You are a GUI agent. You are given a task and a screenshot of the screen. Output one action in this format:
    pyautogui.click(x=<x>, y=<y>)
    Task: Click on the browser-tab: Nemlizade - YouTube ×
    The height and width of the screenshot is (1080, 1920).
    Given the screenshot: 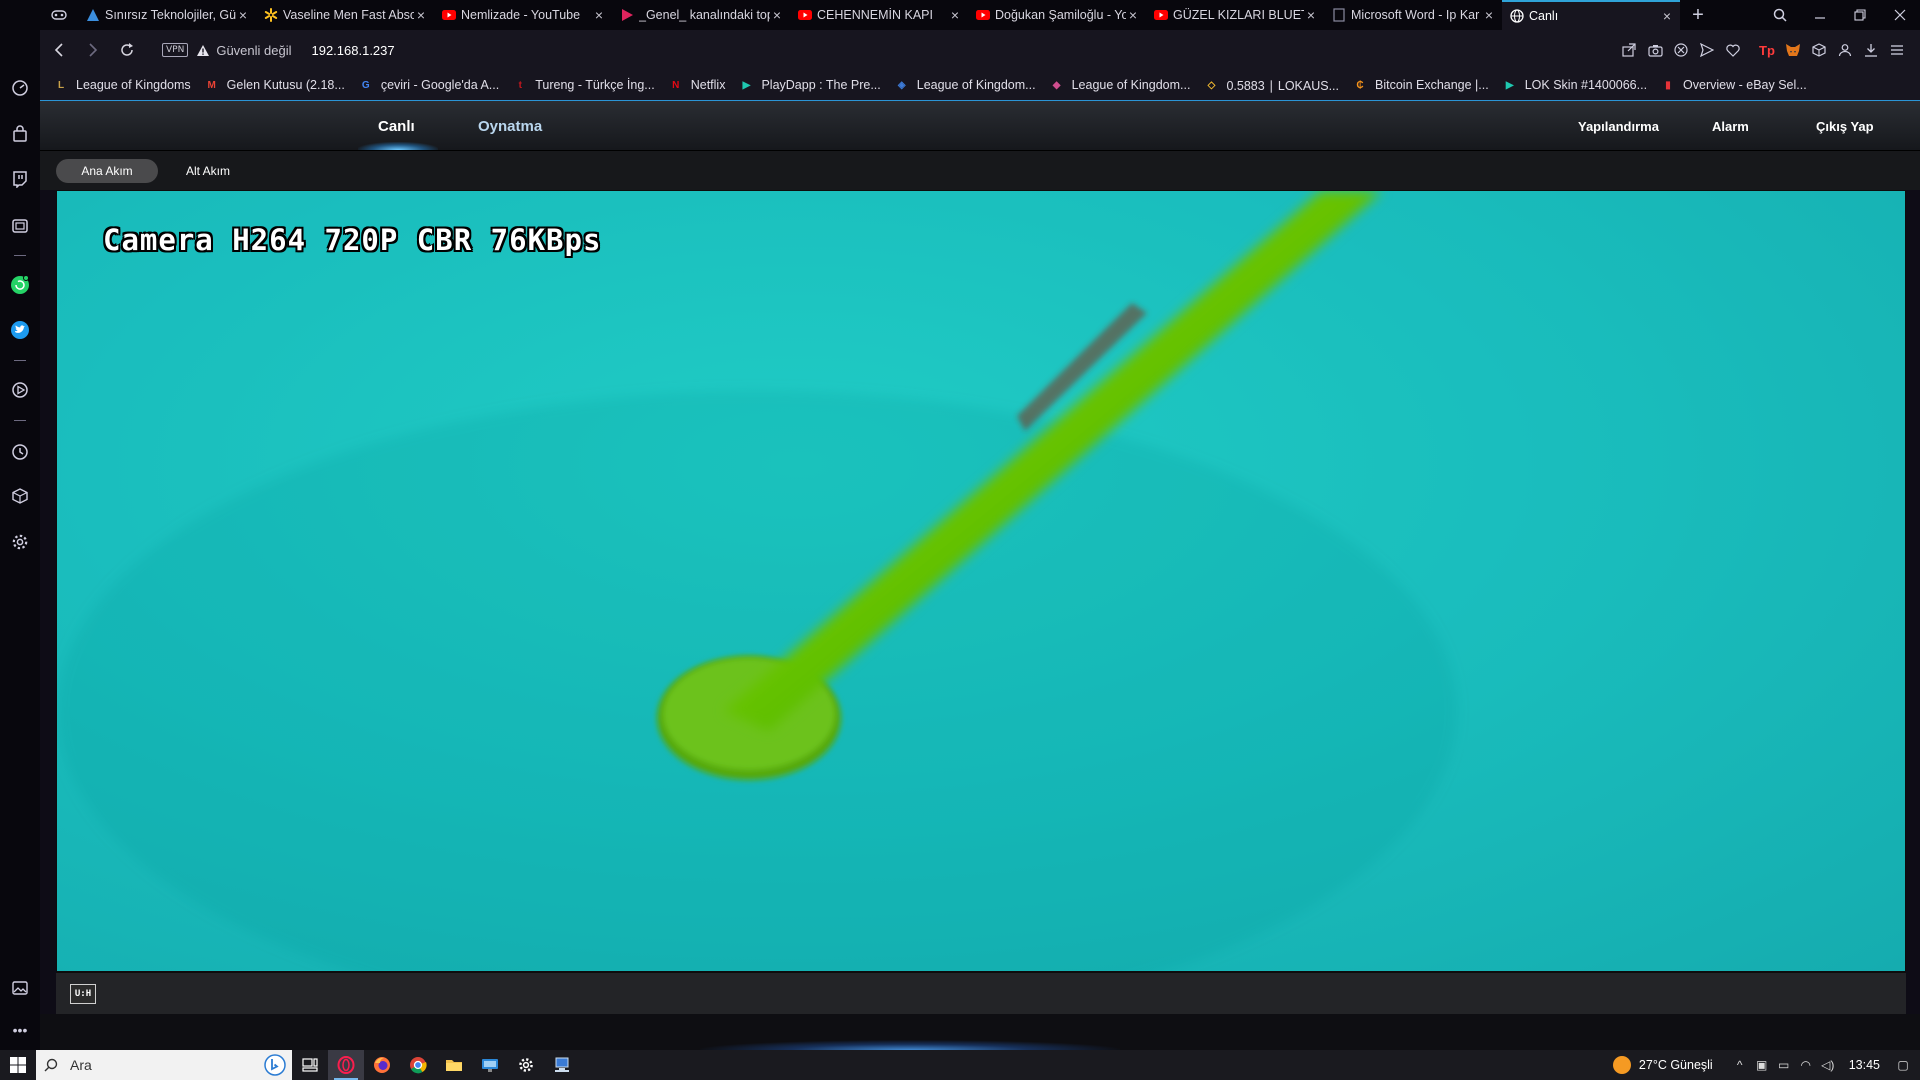 What is the action you would take?
    pyautogui.click(x=523, y=15)
    